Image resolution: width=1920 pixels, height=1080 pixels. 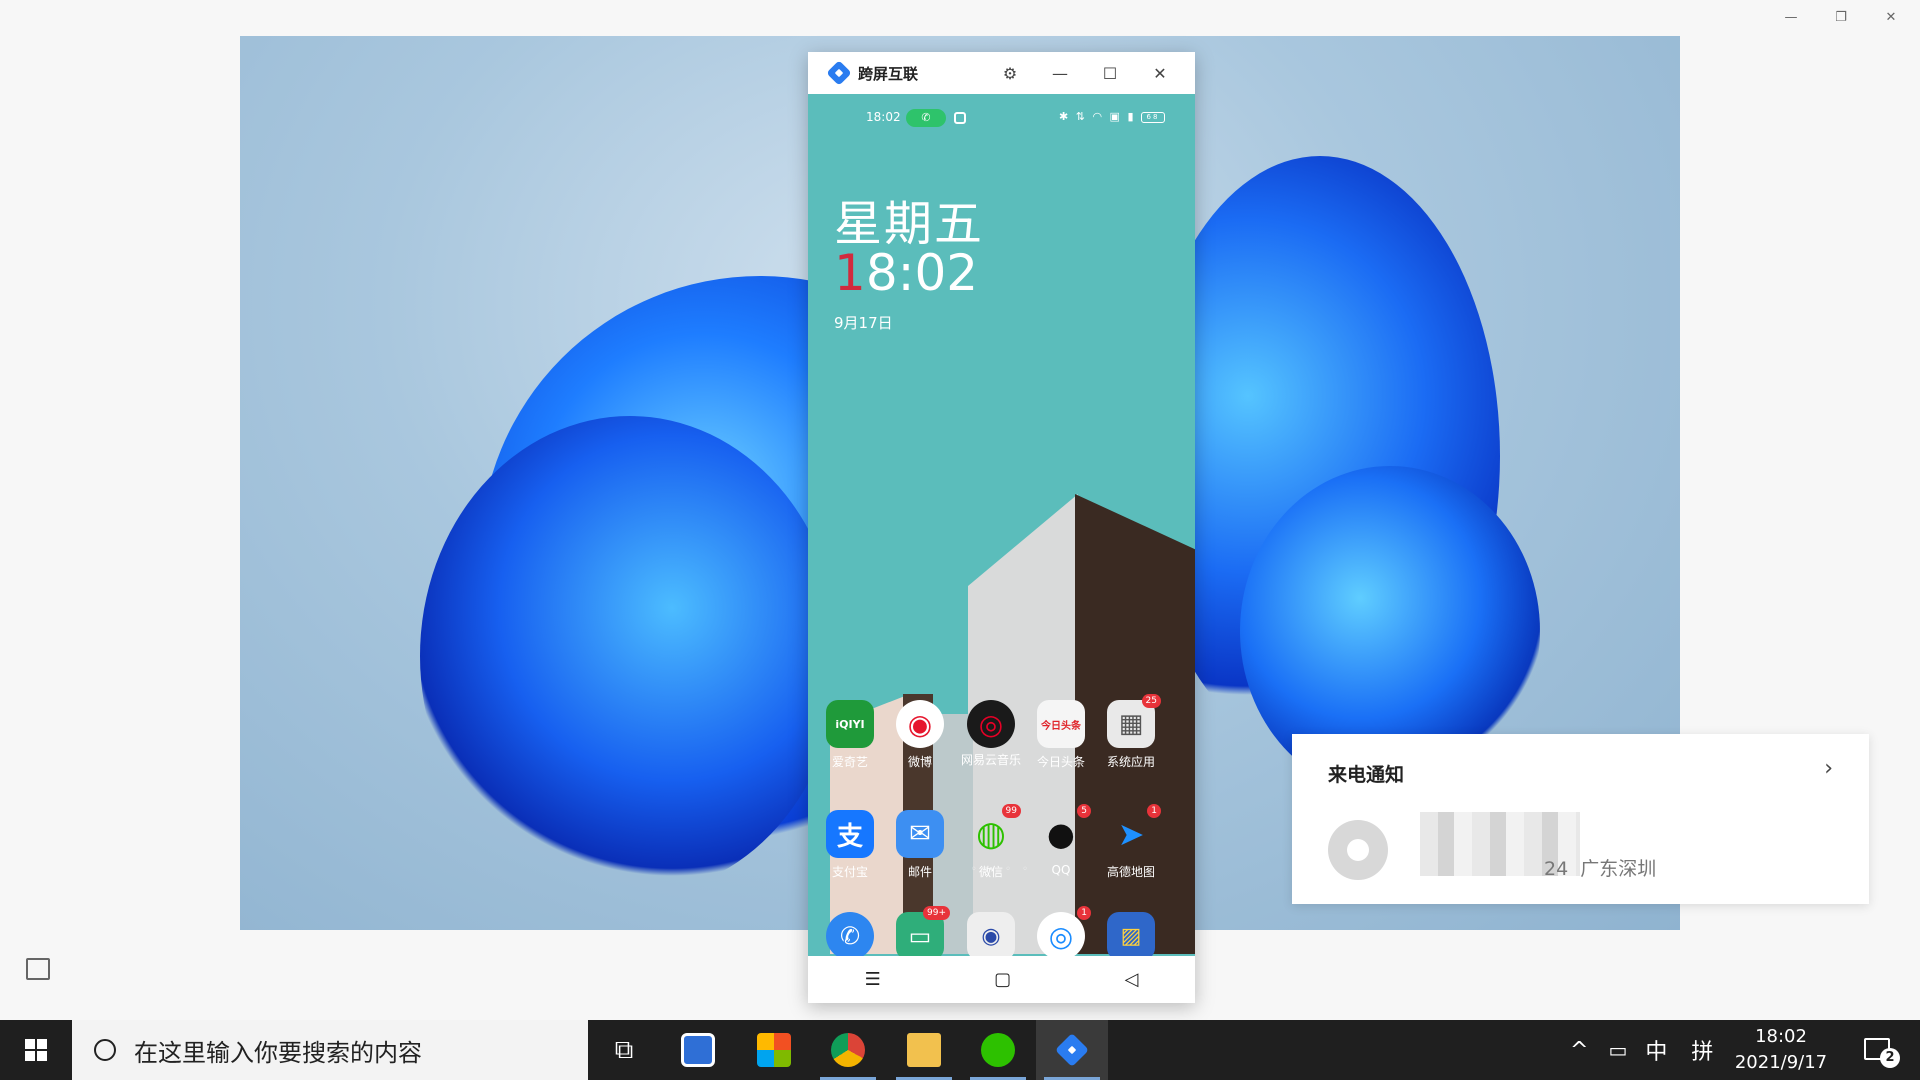 I want to click on weibo-glyph: ◉, so click(x=920, y=724).